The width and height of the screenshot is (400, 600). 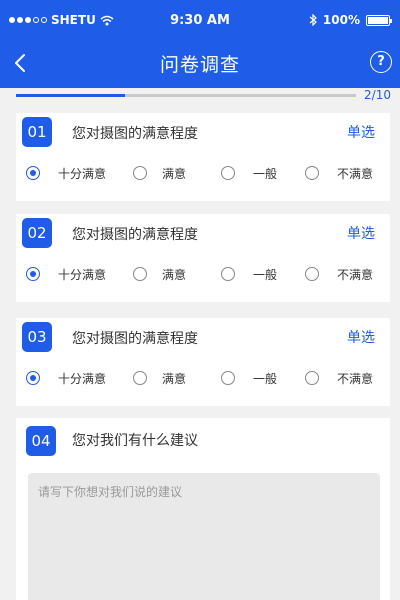 I want to click on question-card-1: 01 您对摄图的满意程度 单选 十分满意 满意 一般 不满意, so click(x=203, y=157).